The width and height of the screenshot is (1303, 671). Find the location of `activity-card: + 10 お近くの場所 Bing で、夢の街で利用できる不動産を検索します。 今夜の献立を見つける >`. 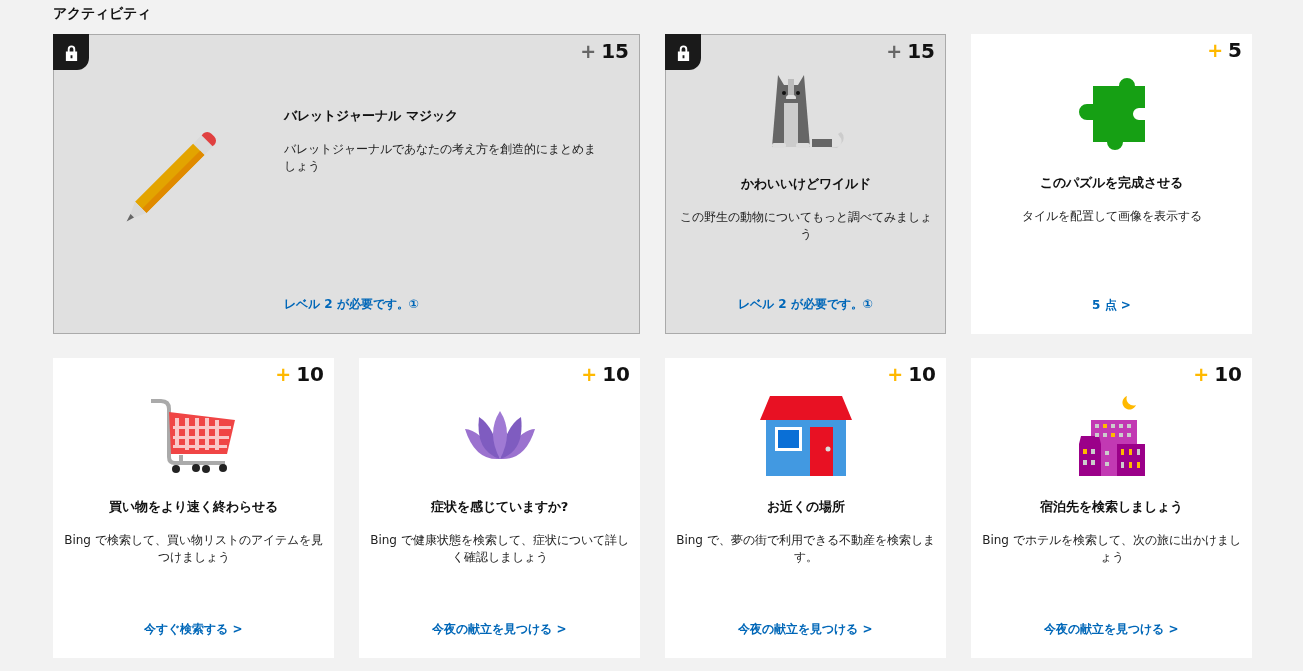

activity-card: + 10 お近くの場所 Bing で、夢の街で利用できる不動産を検索します。 今夜の献立を見つける > is located at coordinates (805, 508).